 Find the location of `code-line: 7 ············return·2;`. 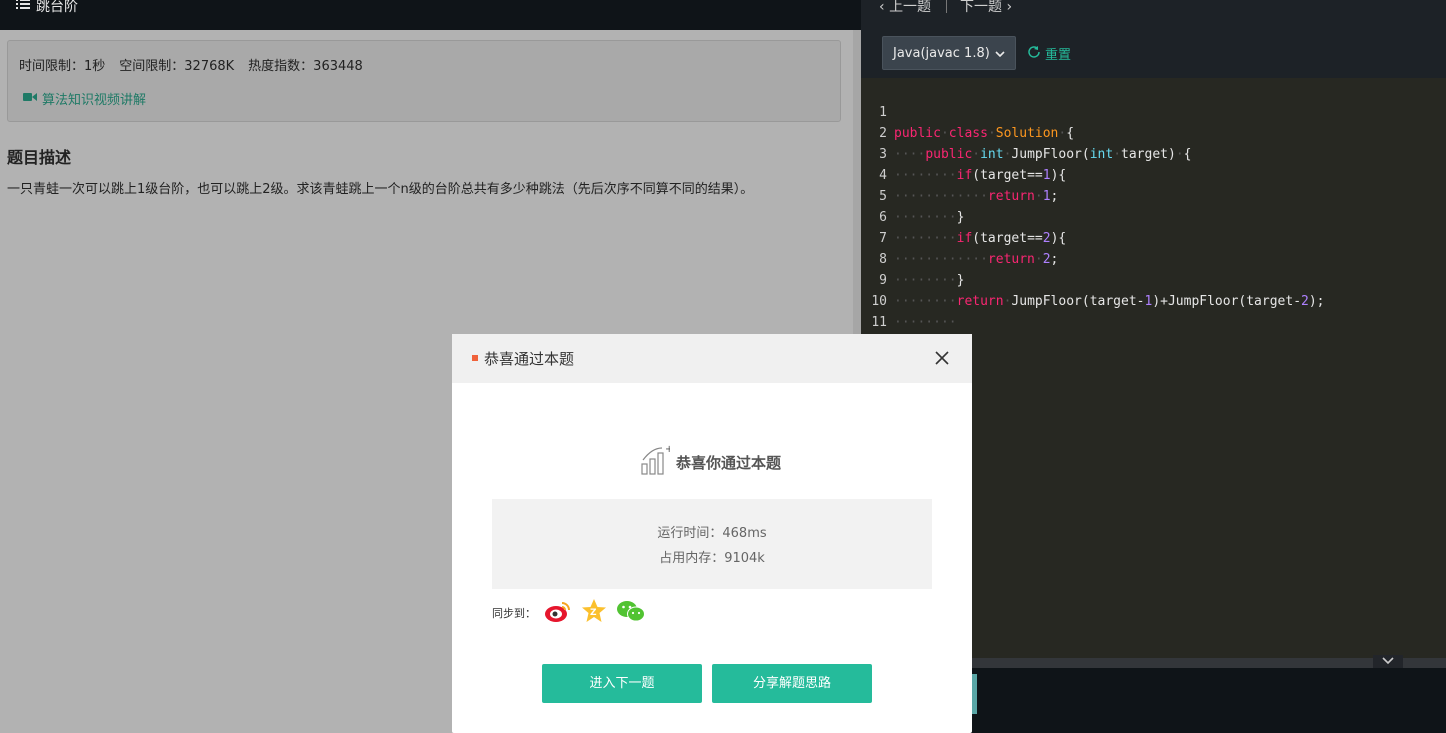

code-line: 7 ············return·2; is located at coordinates (1153, 237).